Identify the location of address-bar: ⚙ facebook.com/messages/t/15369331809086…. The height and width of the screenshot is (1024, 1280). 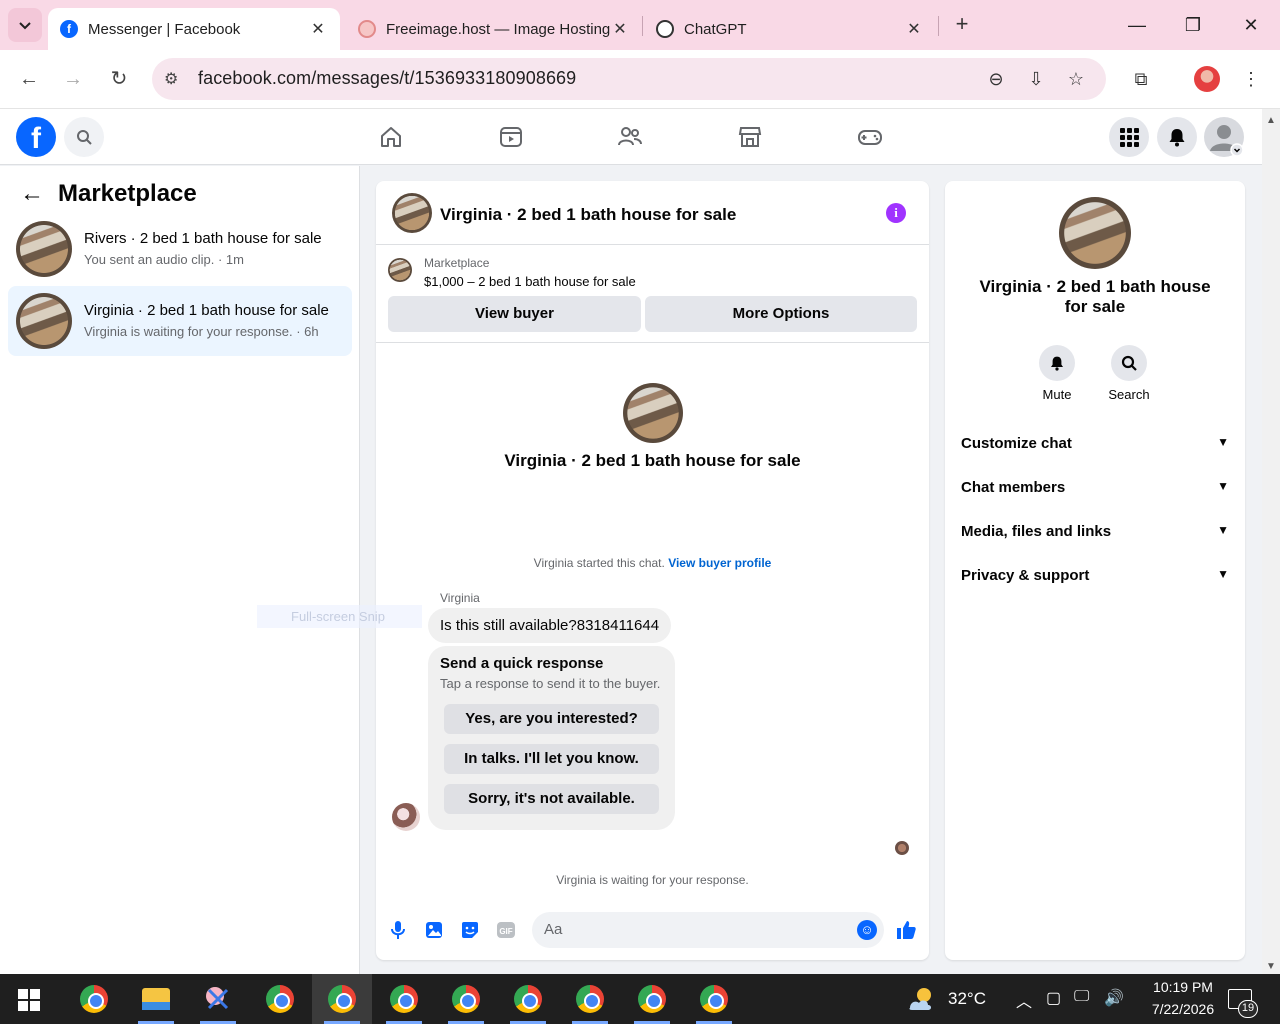
(629, 79).